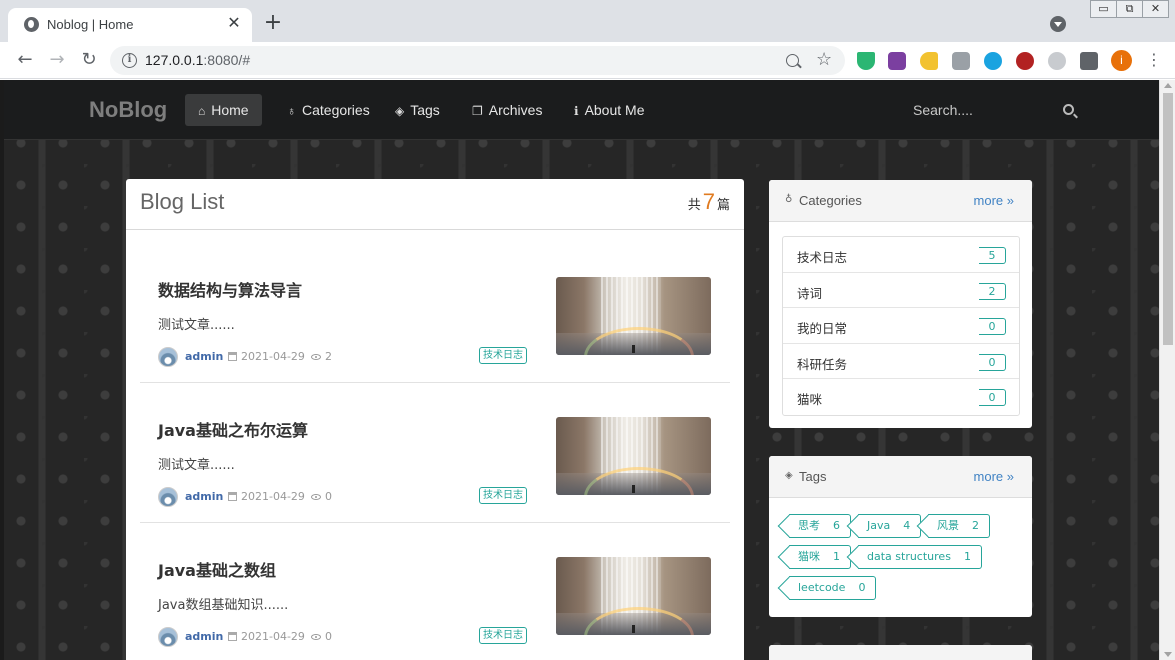 This screenshot has width=1175, height=660. I want to click on category-item: 科研任务 0, so click(901, 361).